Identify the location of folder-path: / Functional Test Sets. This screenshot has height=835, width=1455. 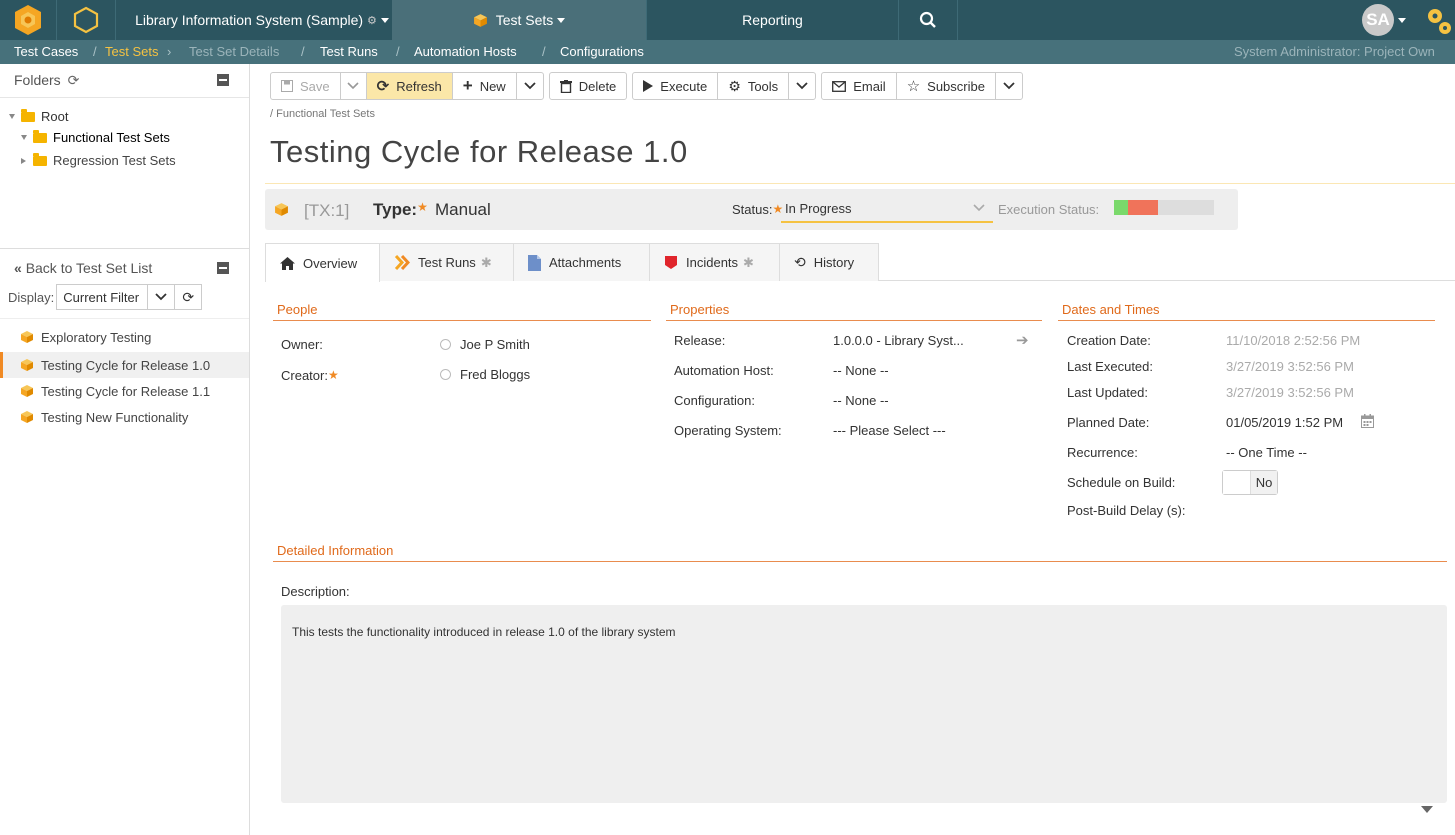
(322, 114).